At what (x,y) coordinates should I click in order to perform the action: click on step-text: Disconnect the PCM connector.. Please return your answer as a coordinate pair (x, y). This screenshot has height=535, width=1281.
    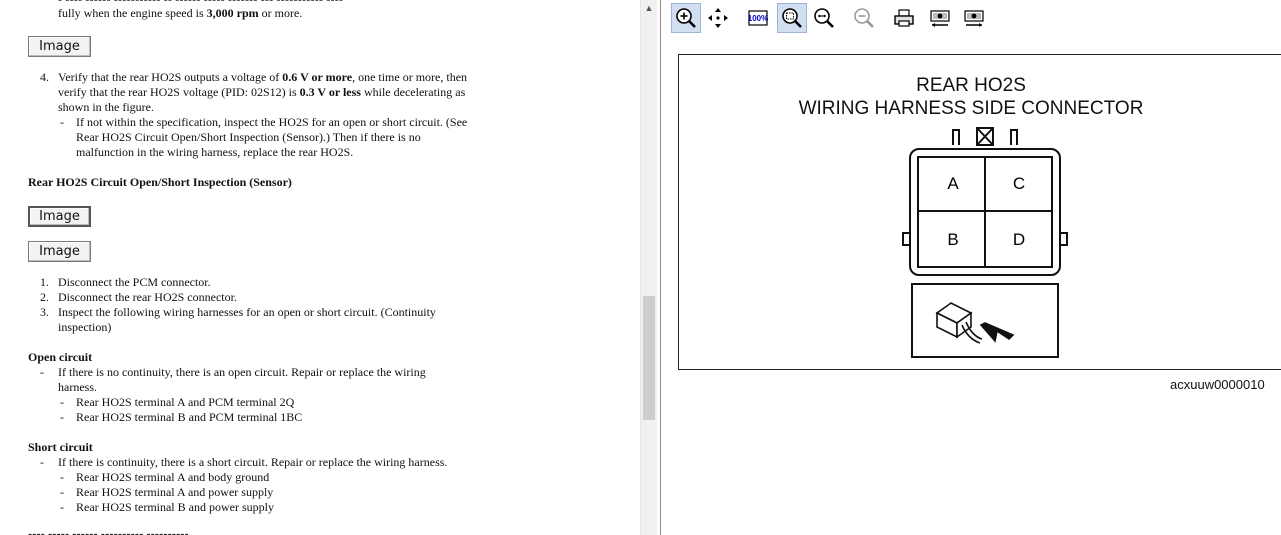
    Looking at the image, I should click on (134, 282).